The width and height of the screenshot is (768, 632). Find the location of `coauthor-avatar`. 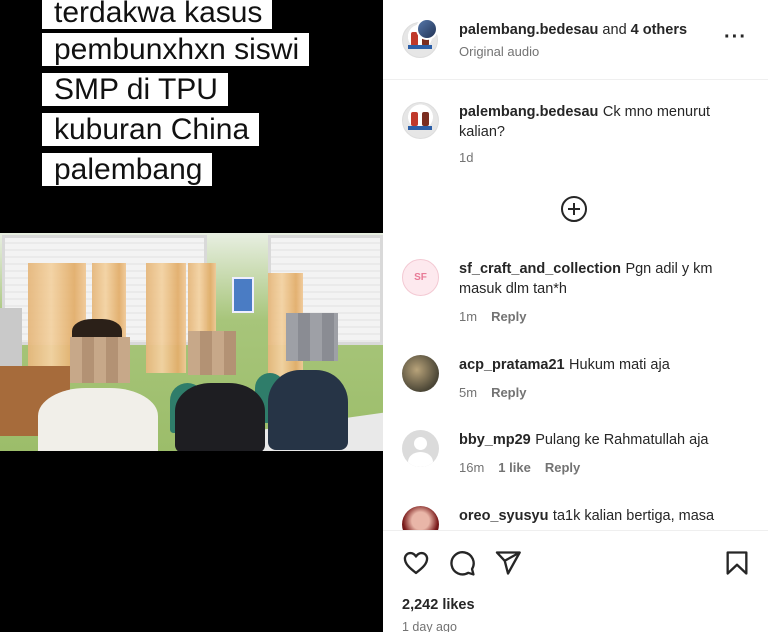

coauthor-avatar is located at coordinates (427, 29).